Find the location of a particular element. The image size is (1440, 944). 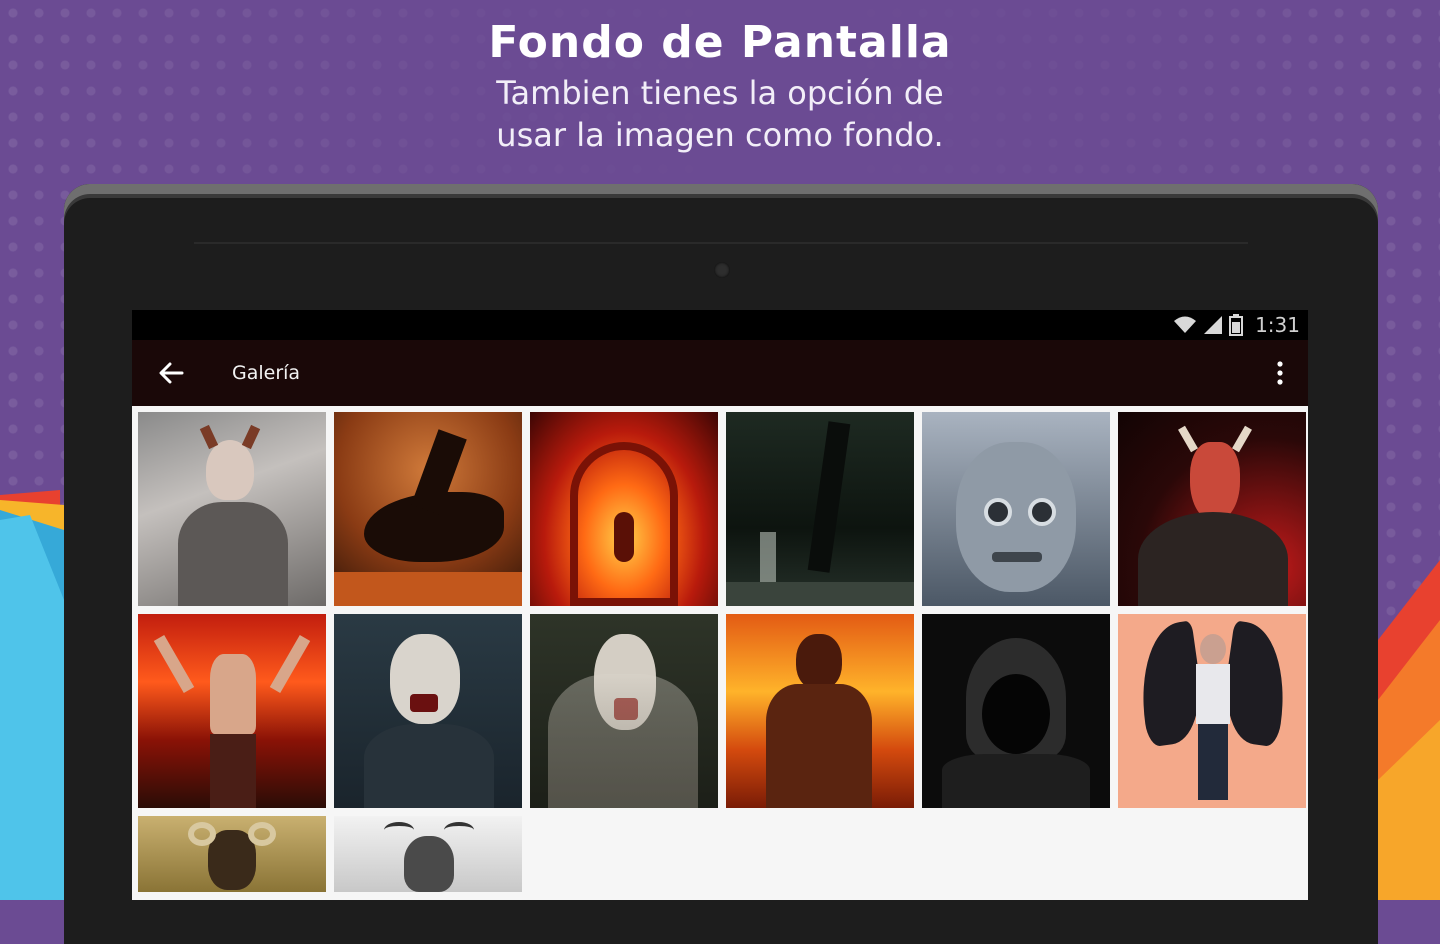

promo-subtitle-line1: Tambien tienes la opción de is located at coordinates (720, 93).